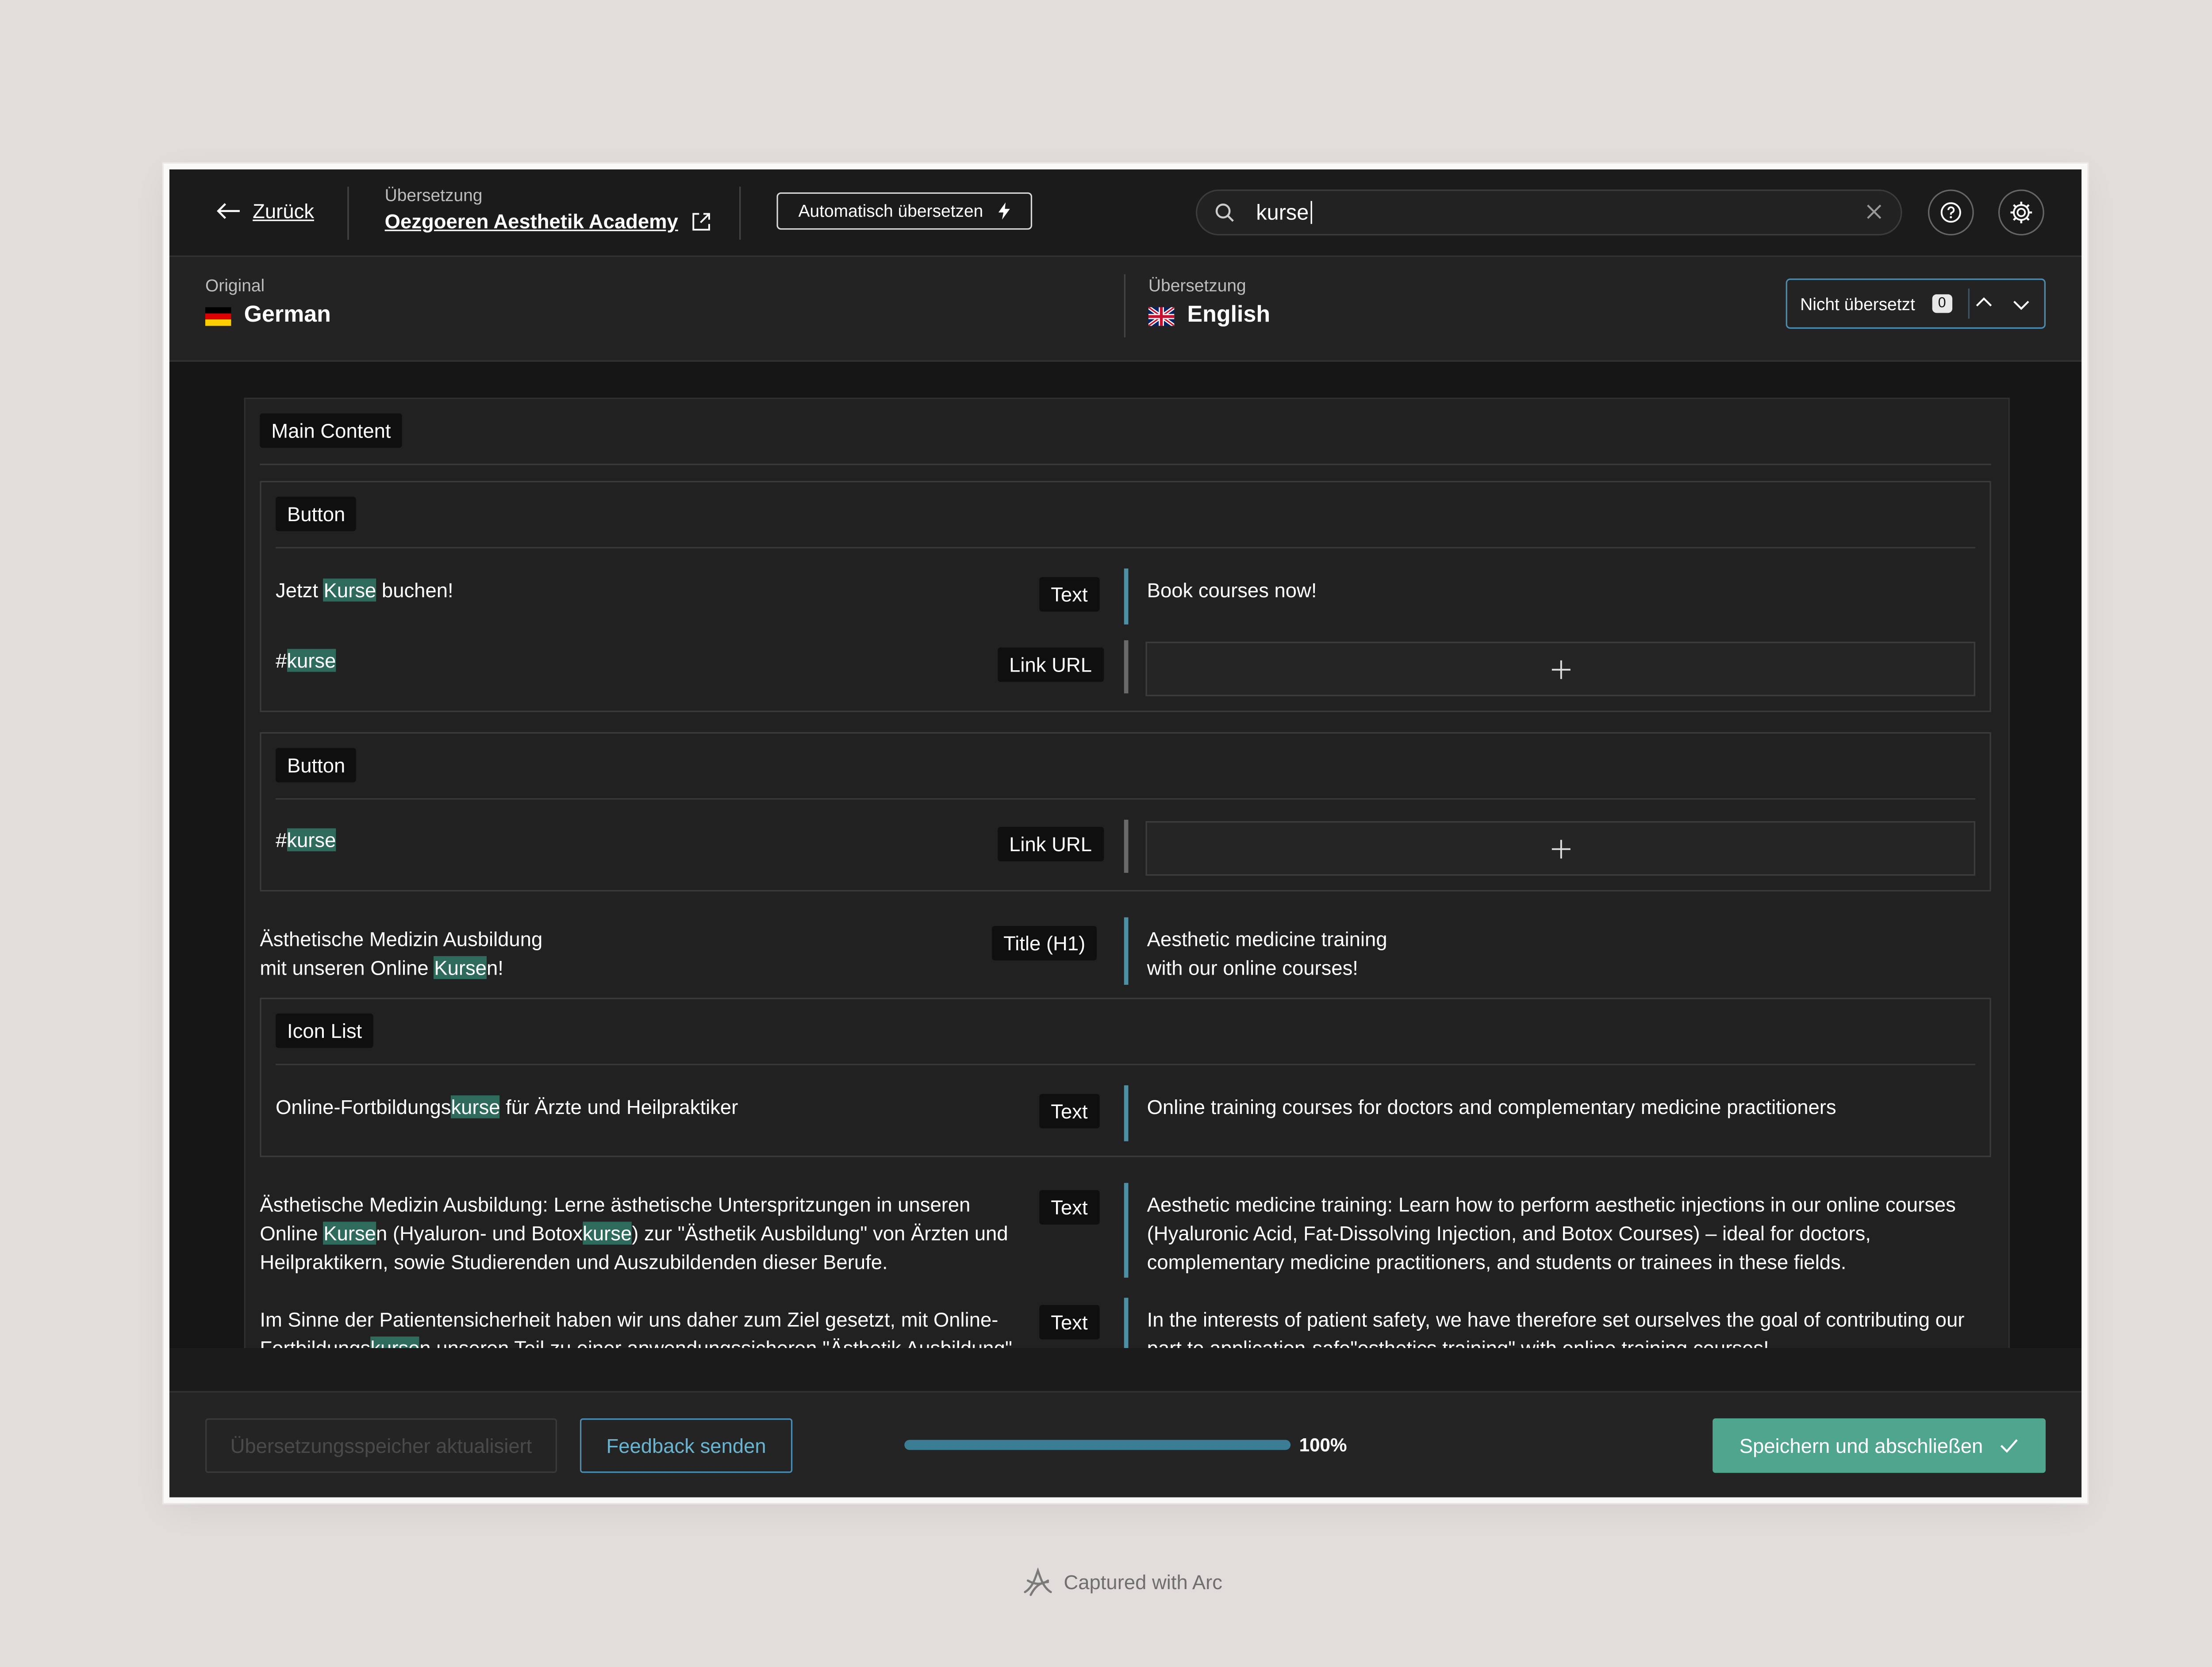 This screenshot has height=1667, width=2212. Describe the element at coordinates (1916, 303) in the screenshot. I see `untranslated-filter: Nicht übersetzt 0` at that location.